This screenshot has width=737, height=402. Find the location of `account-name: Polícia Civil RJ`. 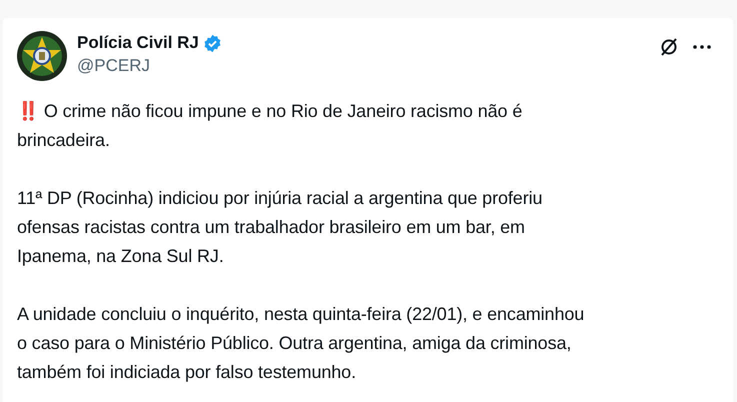

account-name: Polícia Civil RJ is located at coordinates (138, 43).